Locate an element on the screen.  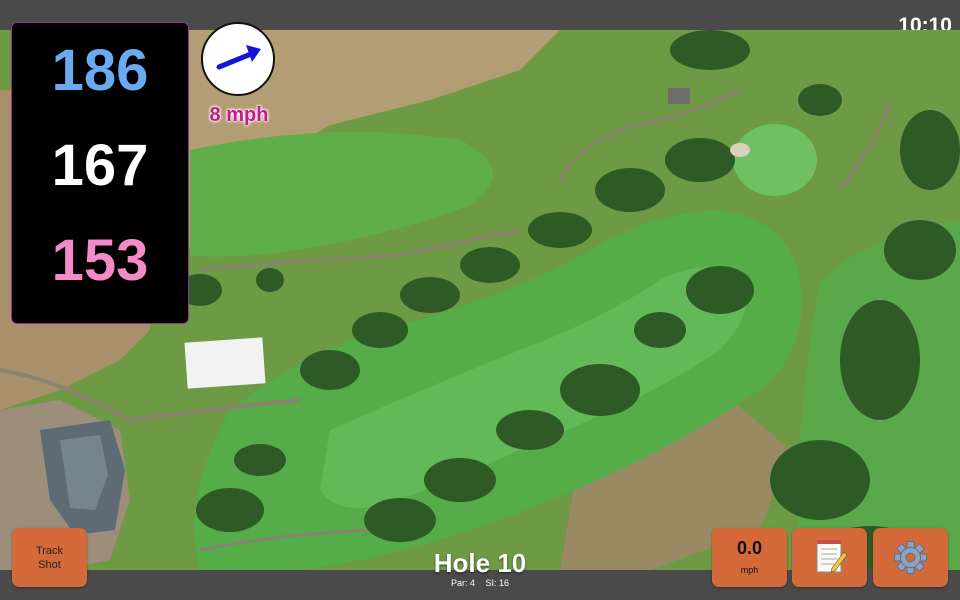
gear-icon is located at coordinates (910, 557).